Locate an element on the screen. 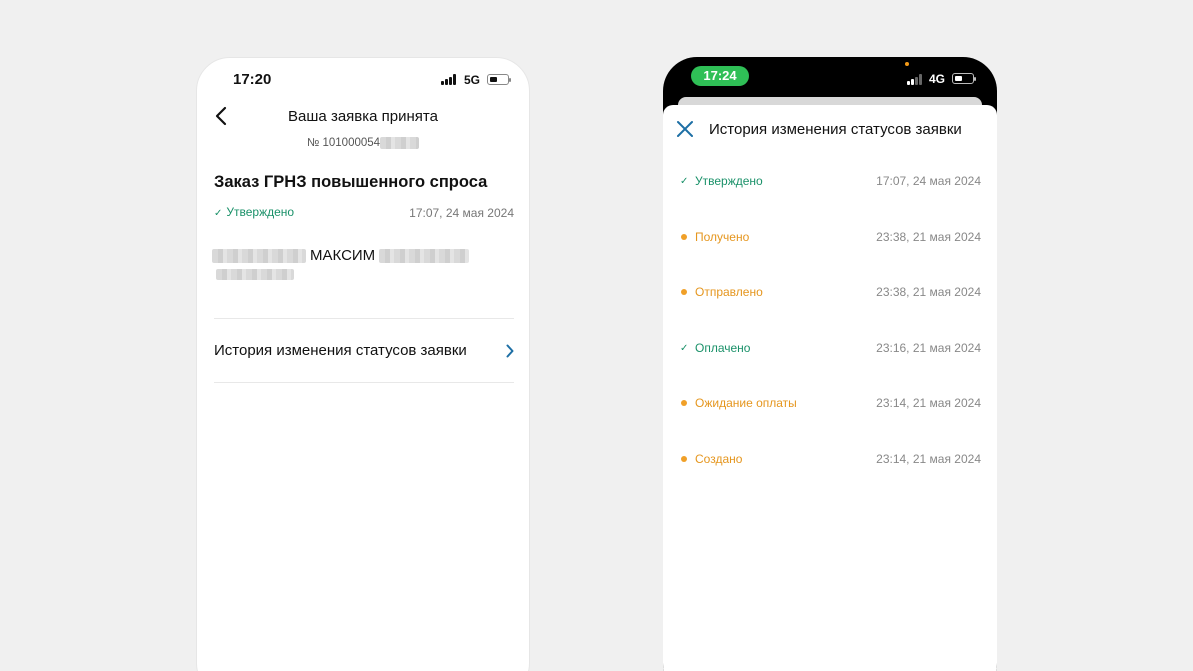 Image resolution: width=1193 pixels, height=671 pixels. history-row: Получено 23:38, 21 мая 2024 is located at coordinates (830, 257).